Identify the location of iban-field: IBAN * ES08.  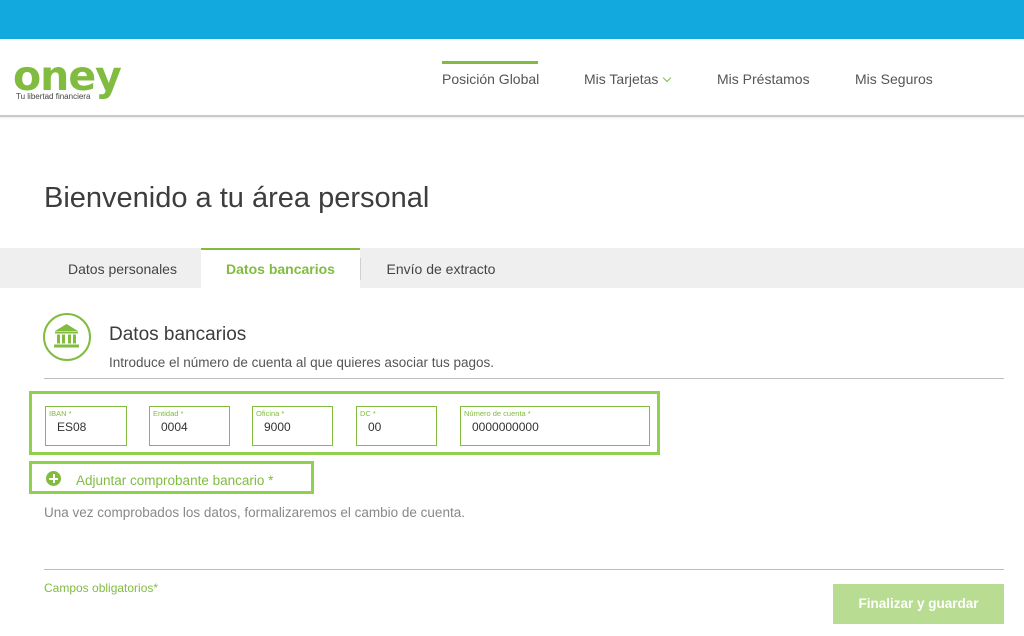
(86, 426).